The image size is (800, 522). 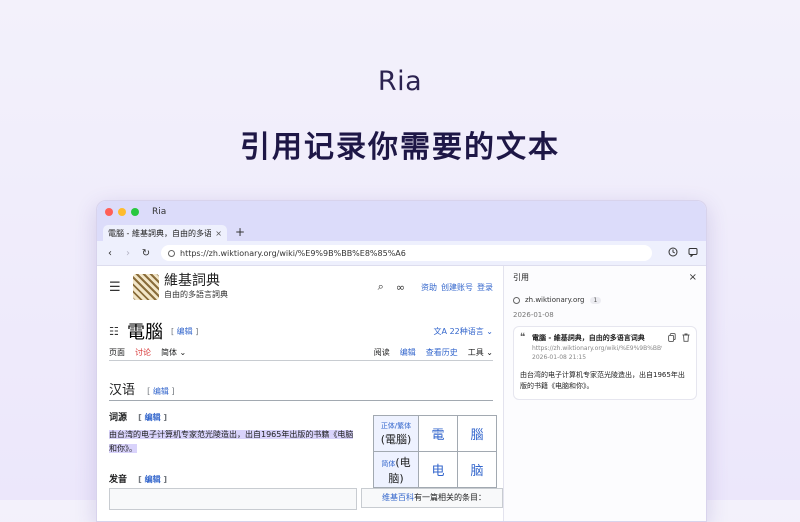 I want to click on minimize-window-button, so click(x=122, y=212).